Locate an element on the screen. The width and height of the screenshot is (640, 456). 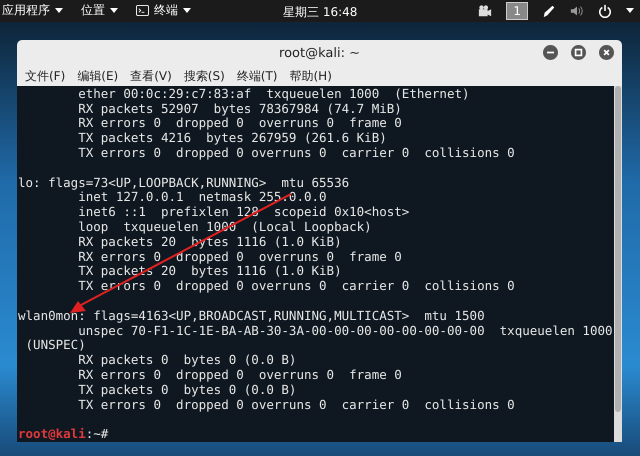
terminal-line: (UNSPEC) is located at coordinates (55, 346).